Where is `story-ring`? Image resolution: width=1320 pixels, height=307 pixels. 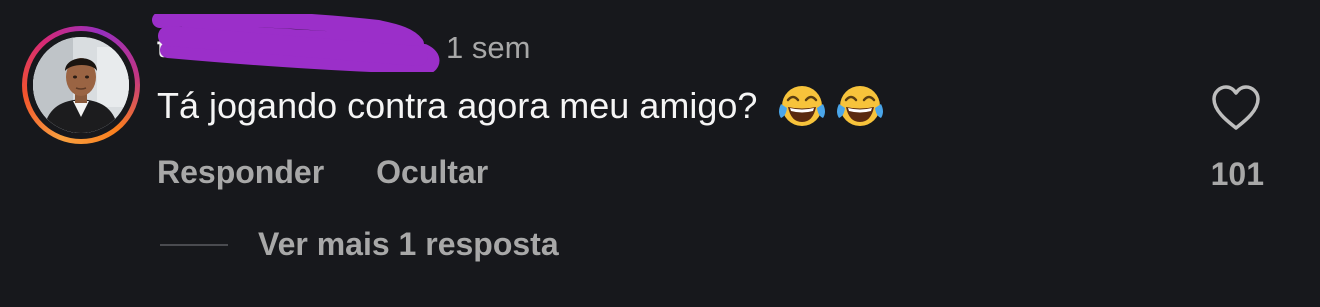
story-ring is located at coordinates (81, 85).